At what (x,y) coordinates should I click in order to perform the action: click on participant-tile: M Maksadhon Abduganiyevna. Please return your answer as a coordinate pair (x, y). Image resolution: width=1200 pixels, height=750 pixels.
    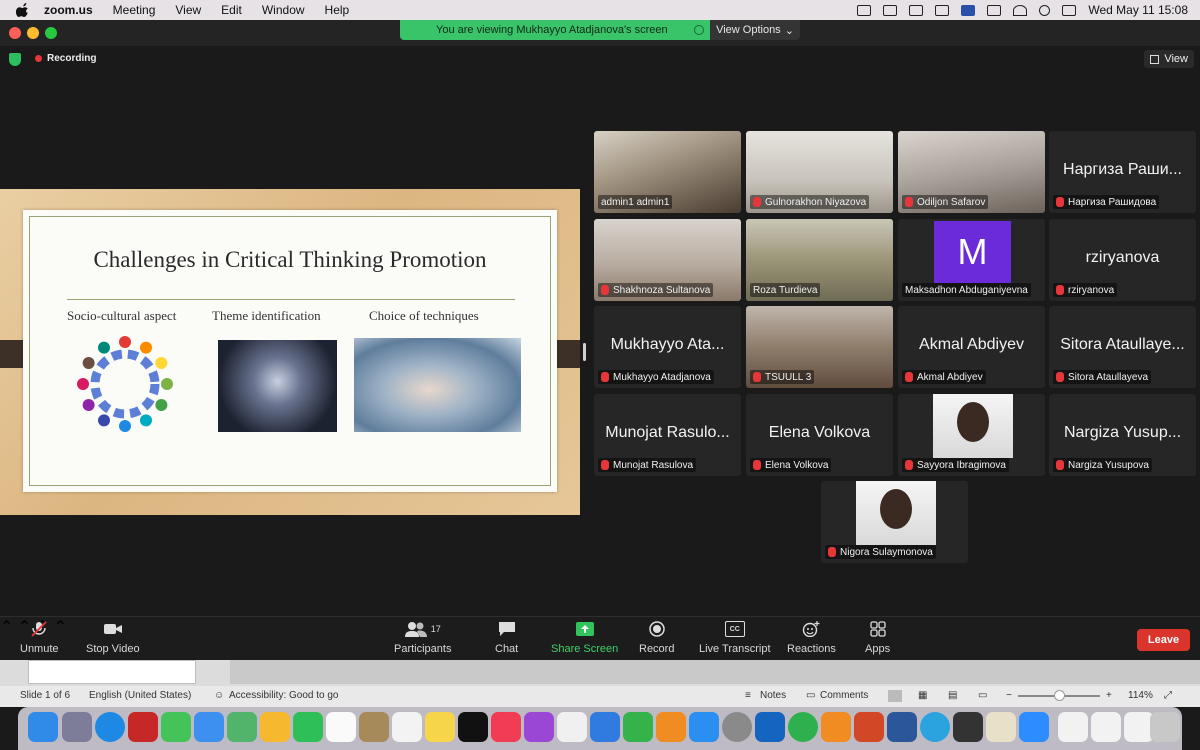
    Looking at the image, I should click on (971, 260).